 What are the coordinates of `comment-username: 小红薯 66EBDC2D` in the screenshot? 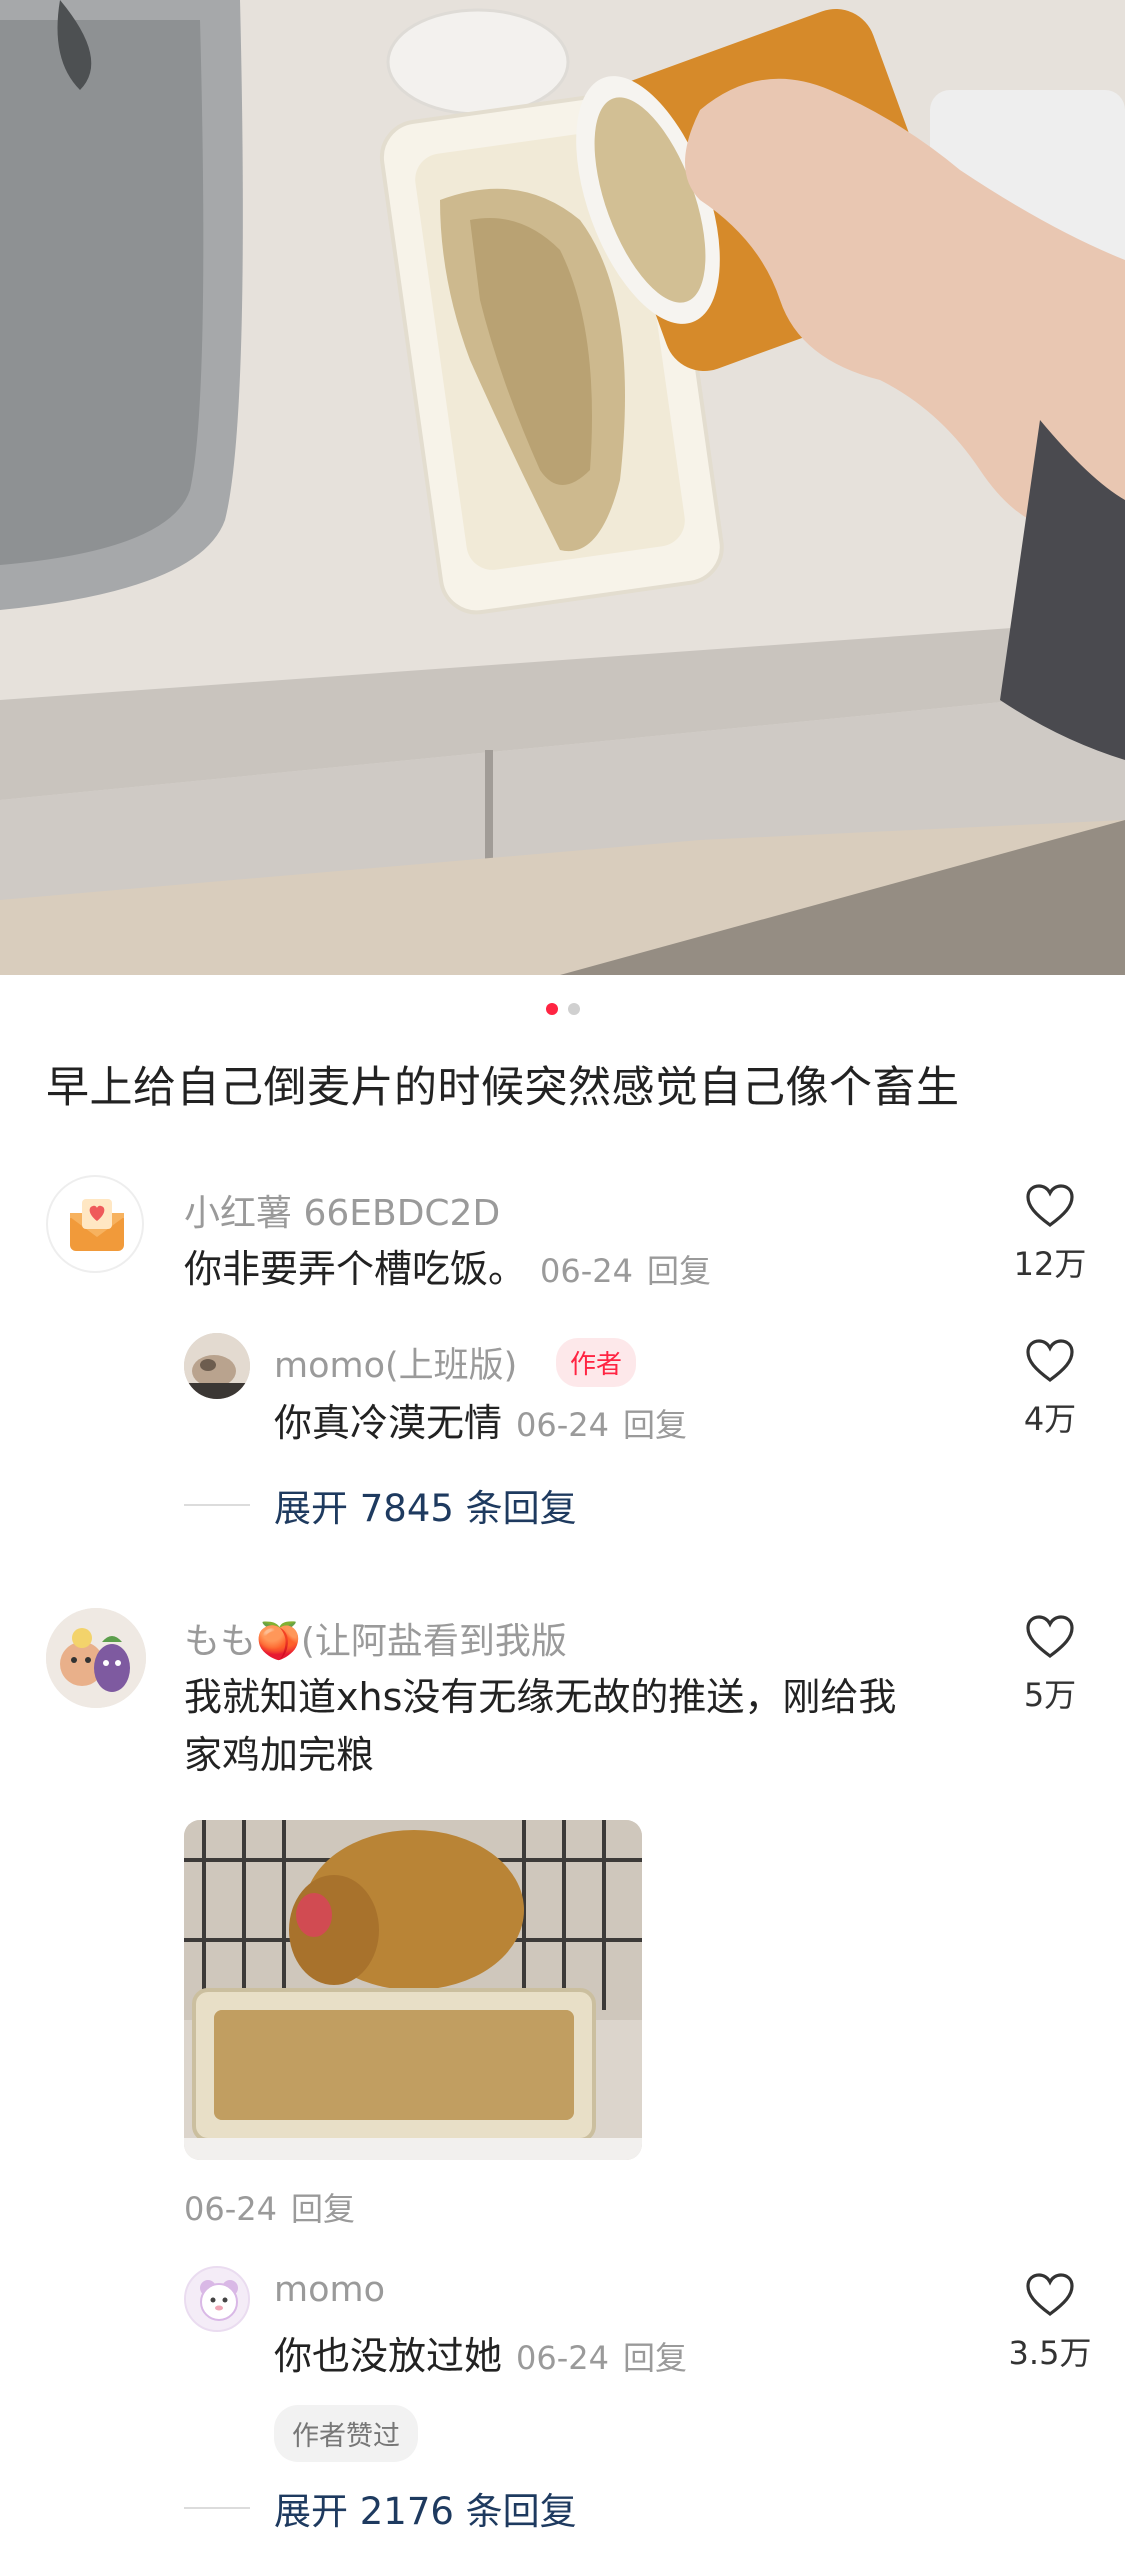 It's located at (342, 1210).